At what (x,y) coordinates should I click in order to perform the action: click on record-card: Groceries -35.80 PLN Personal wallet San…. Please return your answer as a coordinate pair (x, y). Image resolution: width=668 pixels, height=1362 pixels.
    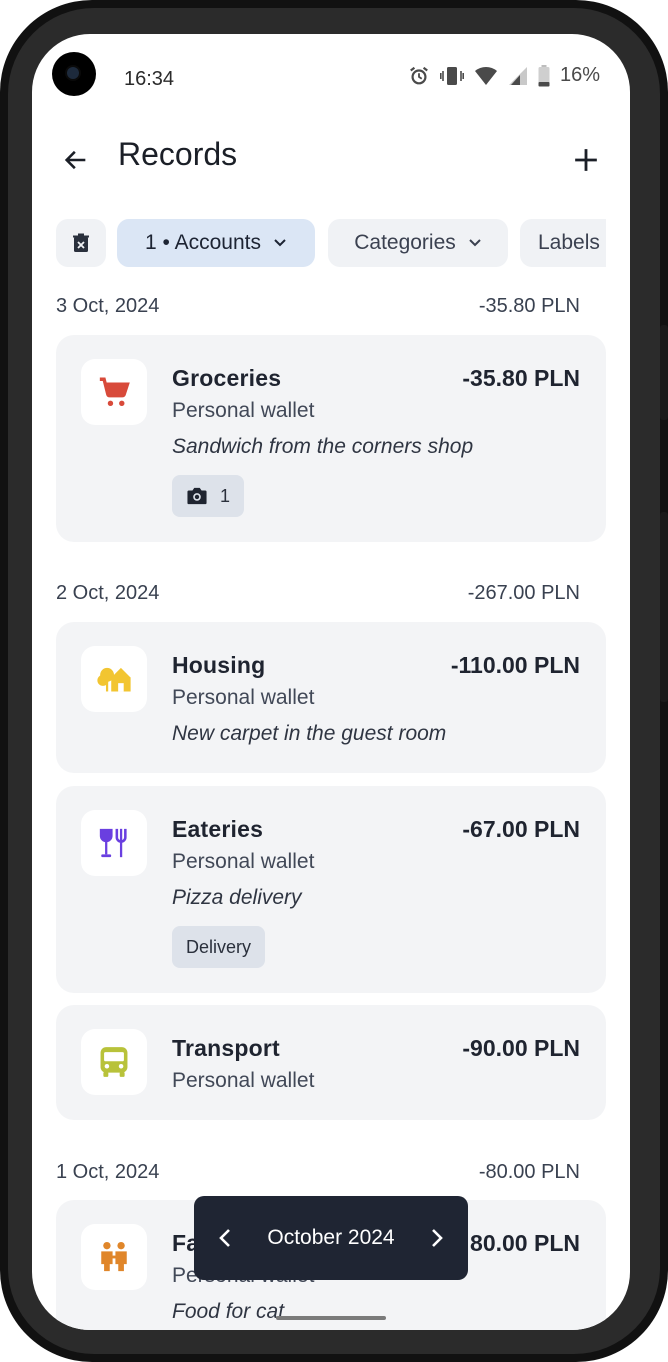
    Looking at the image, I should click on (331, 438).